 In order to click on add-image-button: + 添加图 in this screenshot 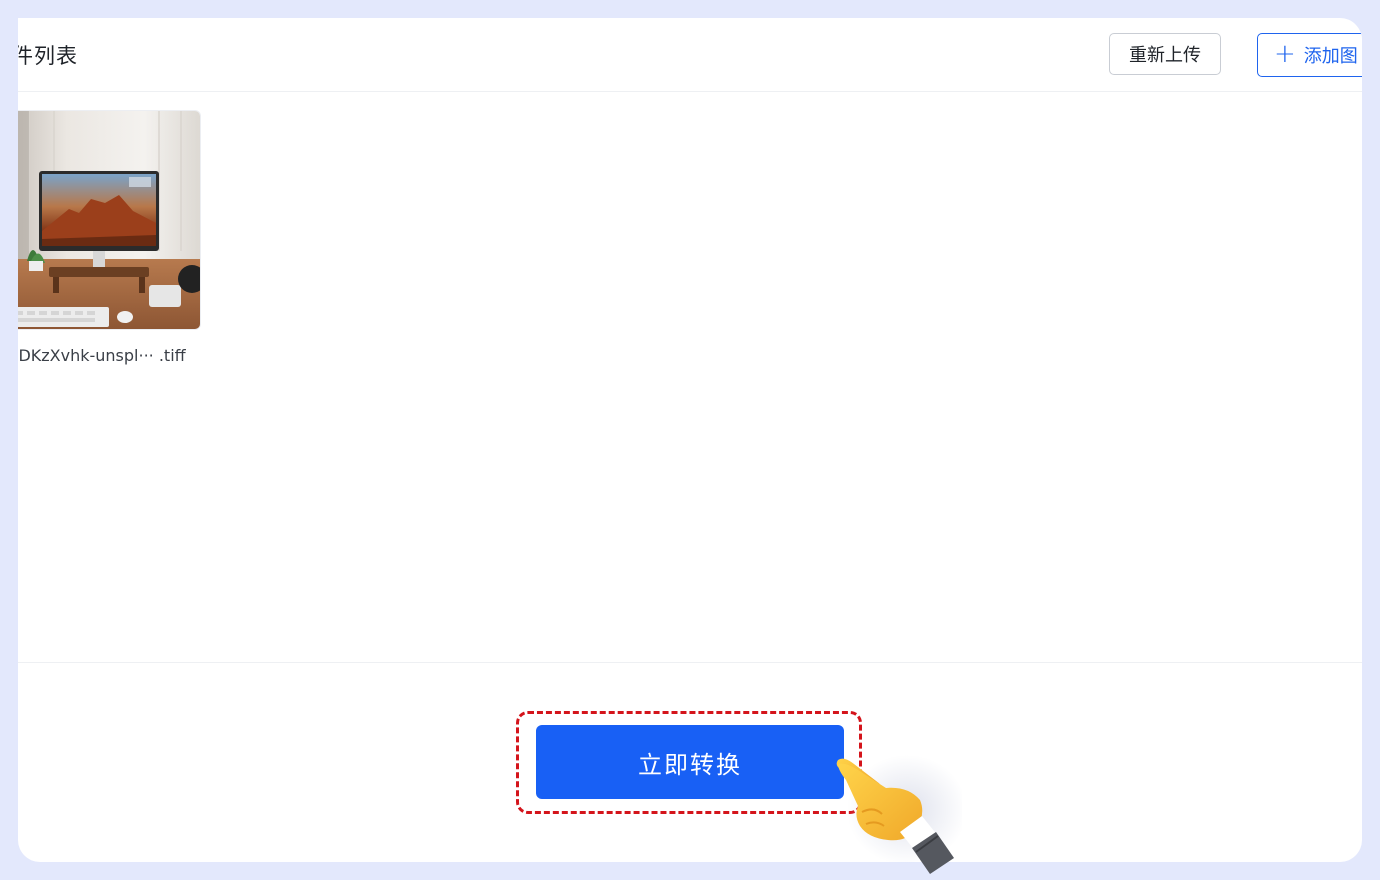, I will do `click(1309, 55)`.